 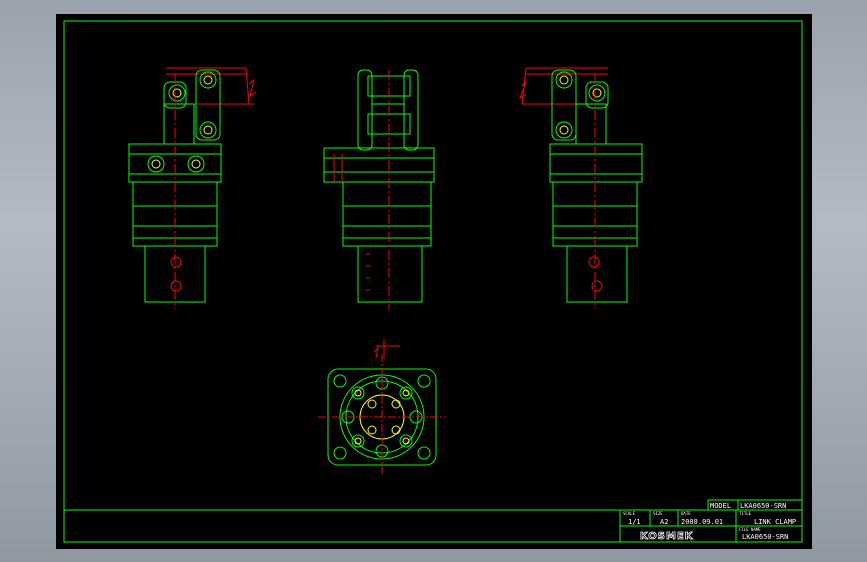 What do you see at coordinates (629, 513) in the screenshot?
I see `scale-label: SCALE` at bounding box center [629, 513].